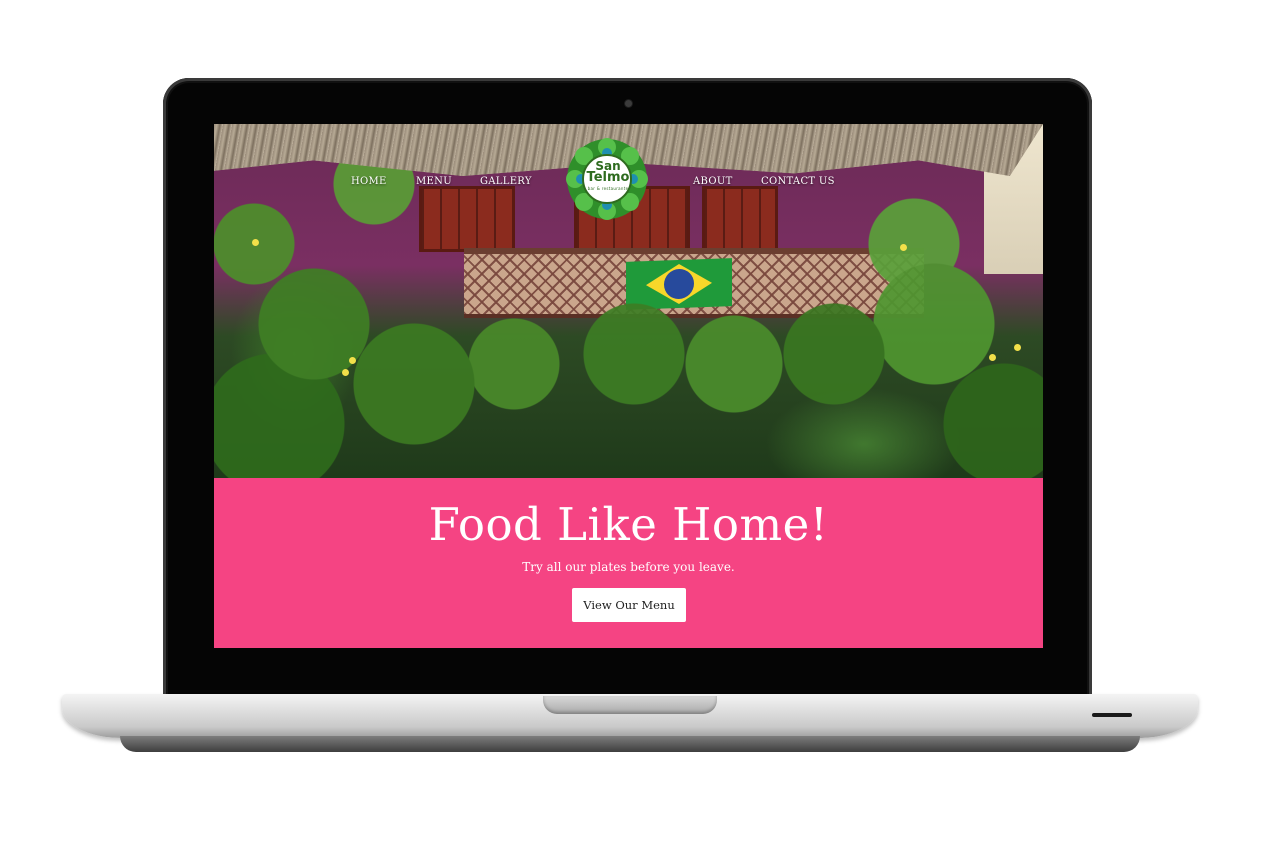 Image resolution: width=1280 pixels, height=853 pixels. What do you see at coordinates (1112, 715) in the screenshot?
I see `power-indicator-icon` at bounding box center [1112, 715].